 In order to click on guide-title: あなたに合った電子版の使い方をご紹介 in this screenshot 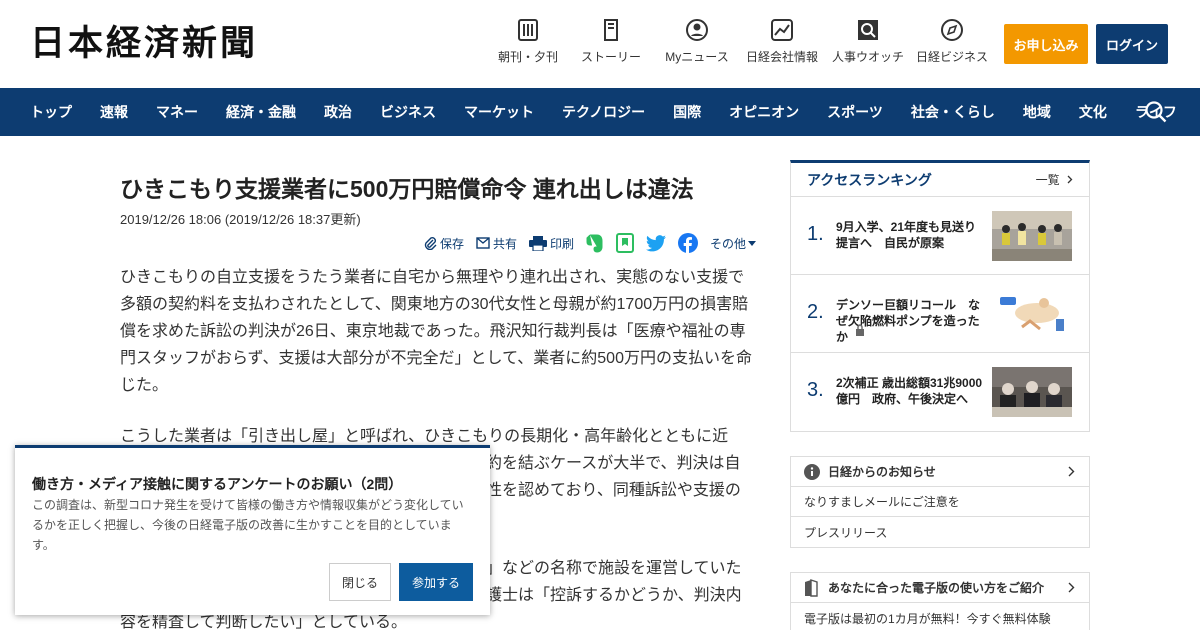, I will do `click(936, 588)`.